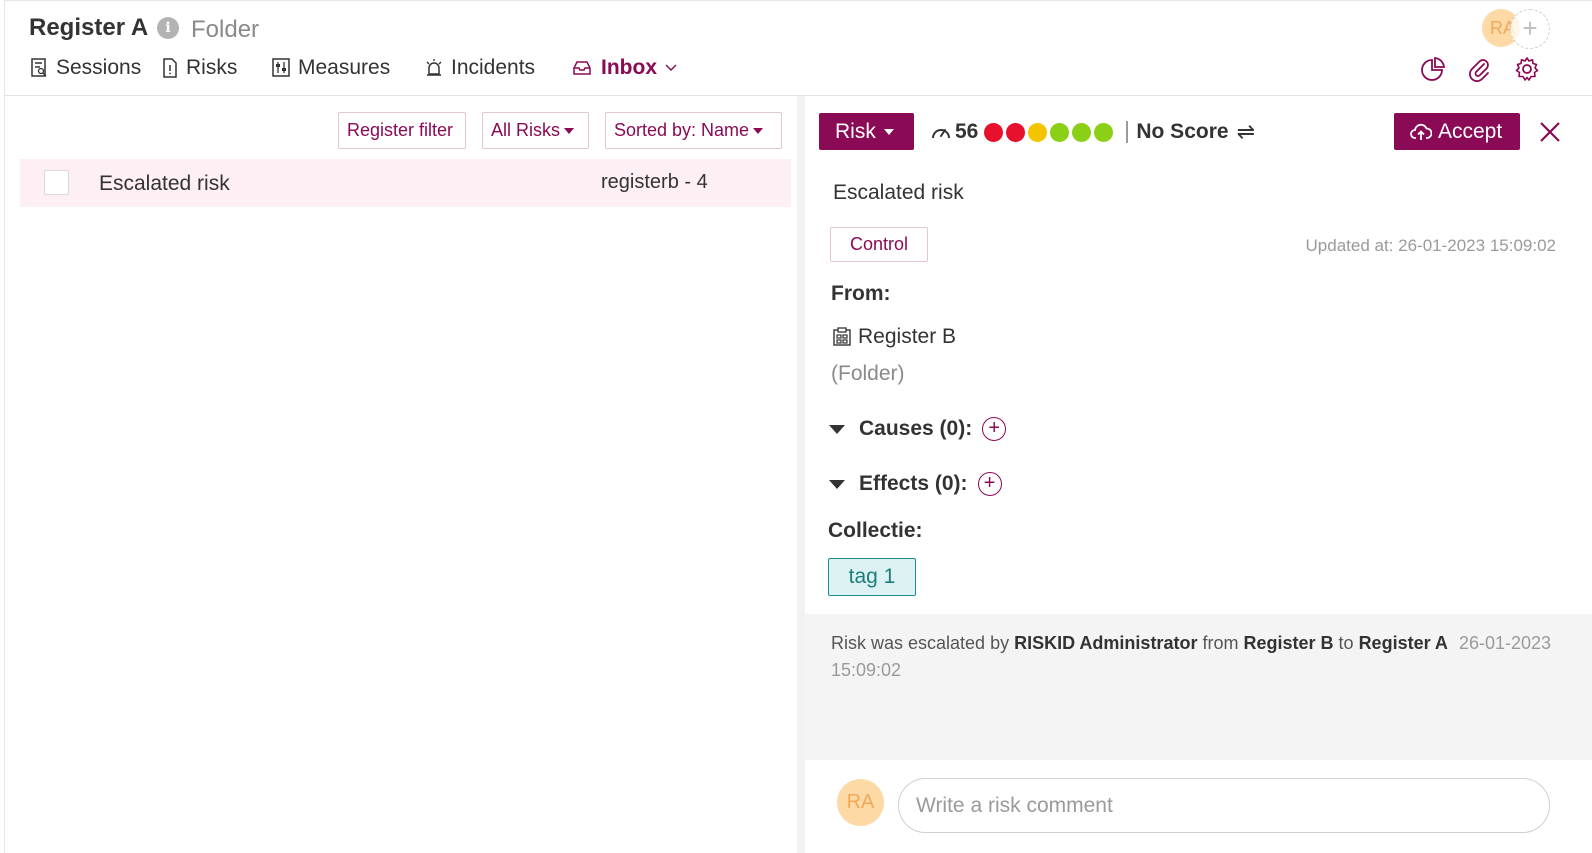  I want to click on tag-badge: tag 1, so click(872, 577).